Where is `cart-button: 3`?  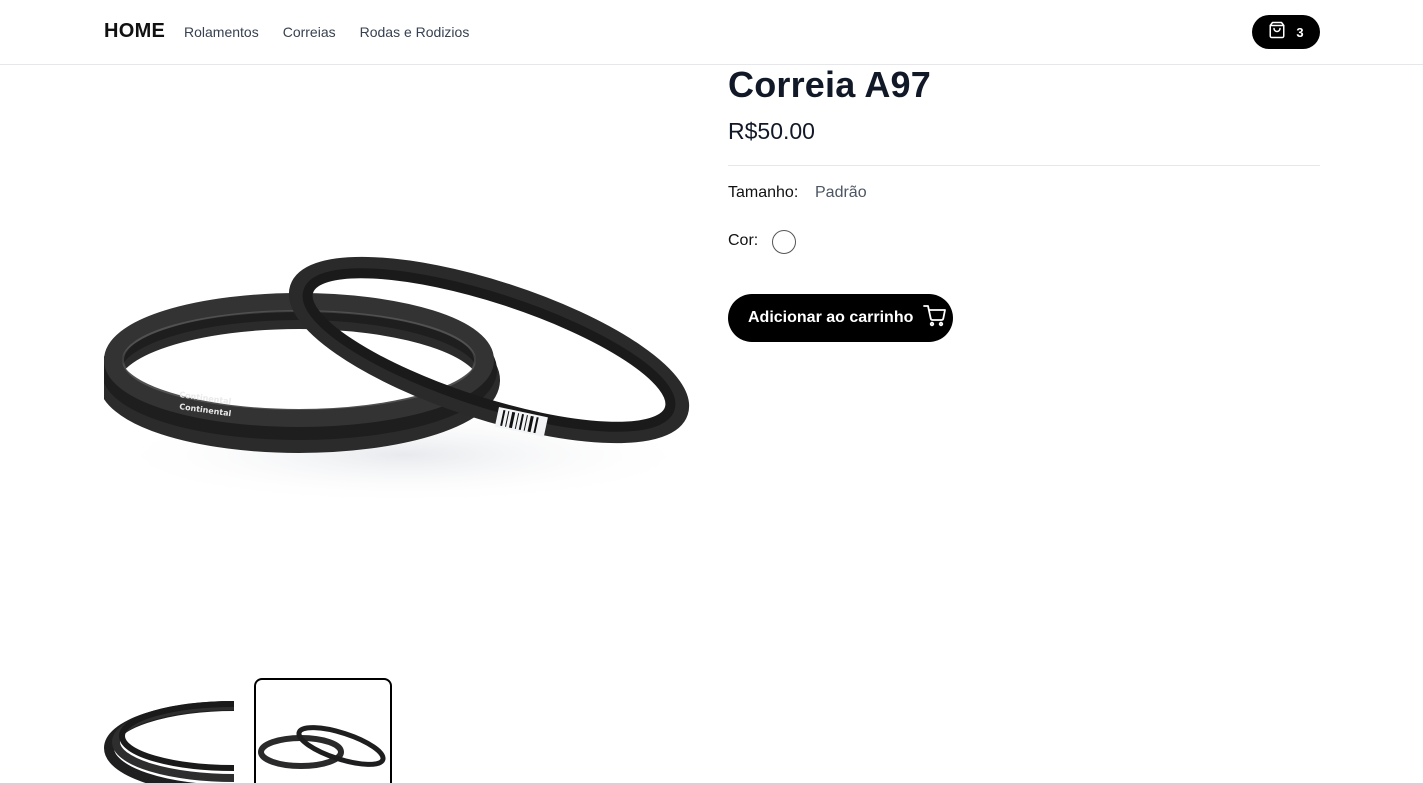
cart-button: 3 is located at coordinates (1286, 32).